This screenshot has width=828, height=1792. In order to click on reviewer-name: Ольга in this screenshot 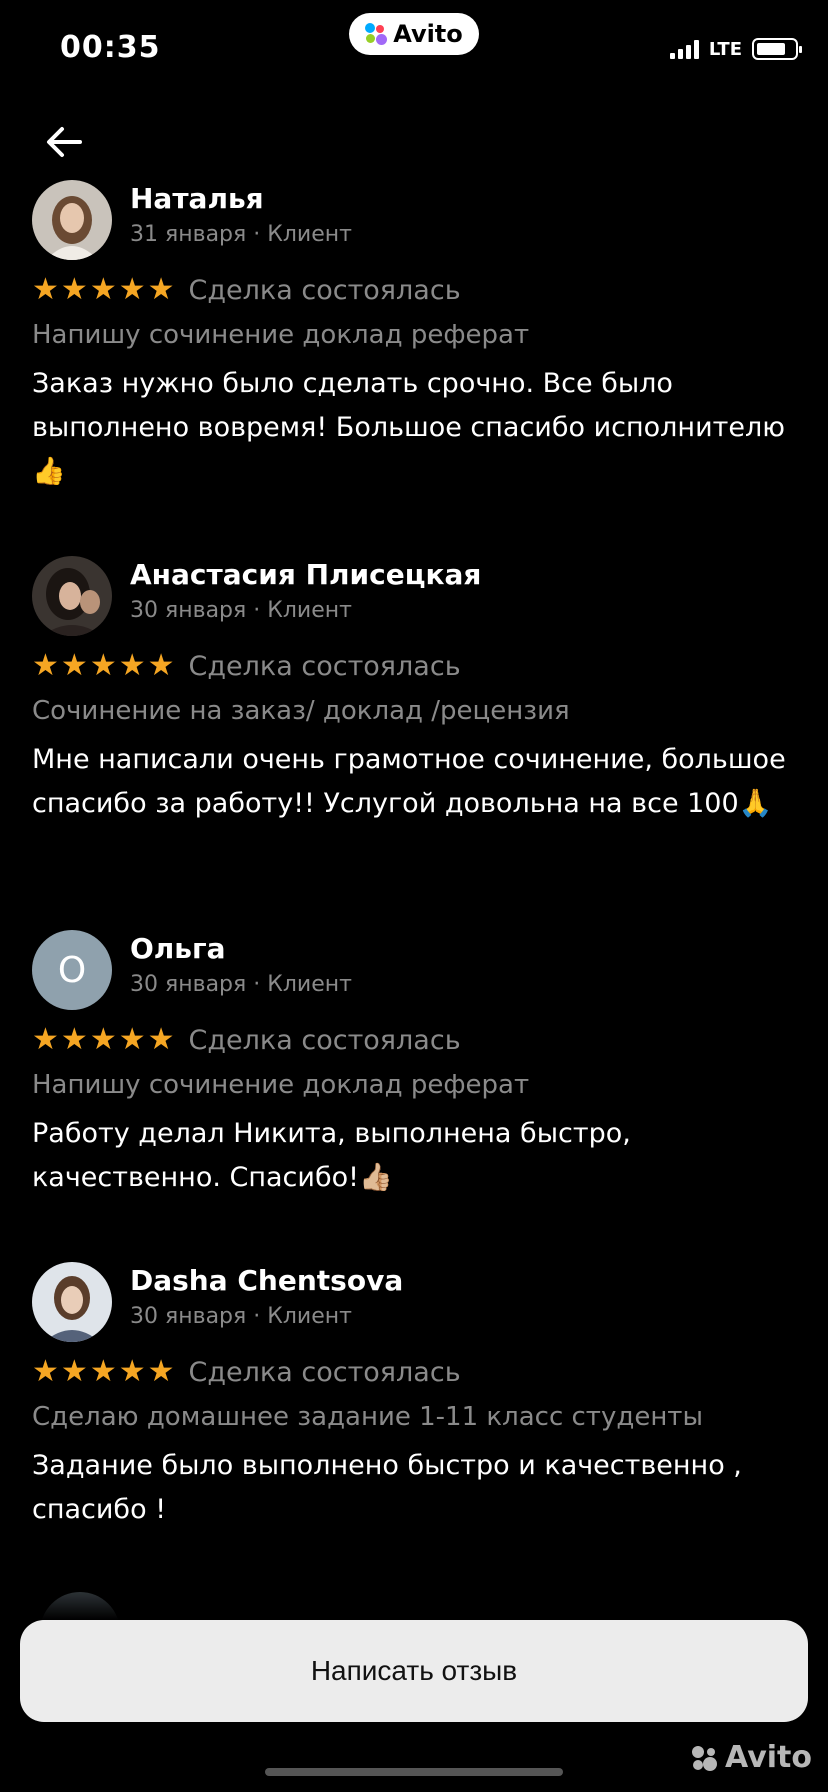, I will do `click(178, 948)`.